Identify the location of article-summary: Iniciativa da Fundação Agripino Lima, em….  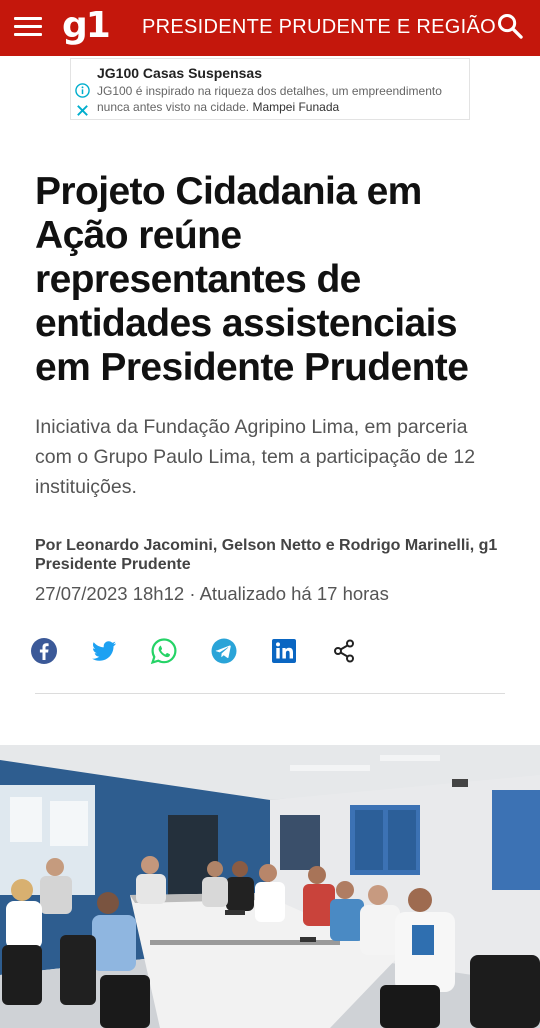
(255, 457).